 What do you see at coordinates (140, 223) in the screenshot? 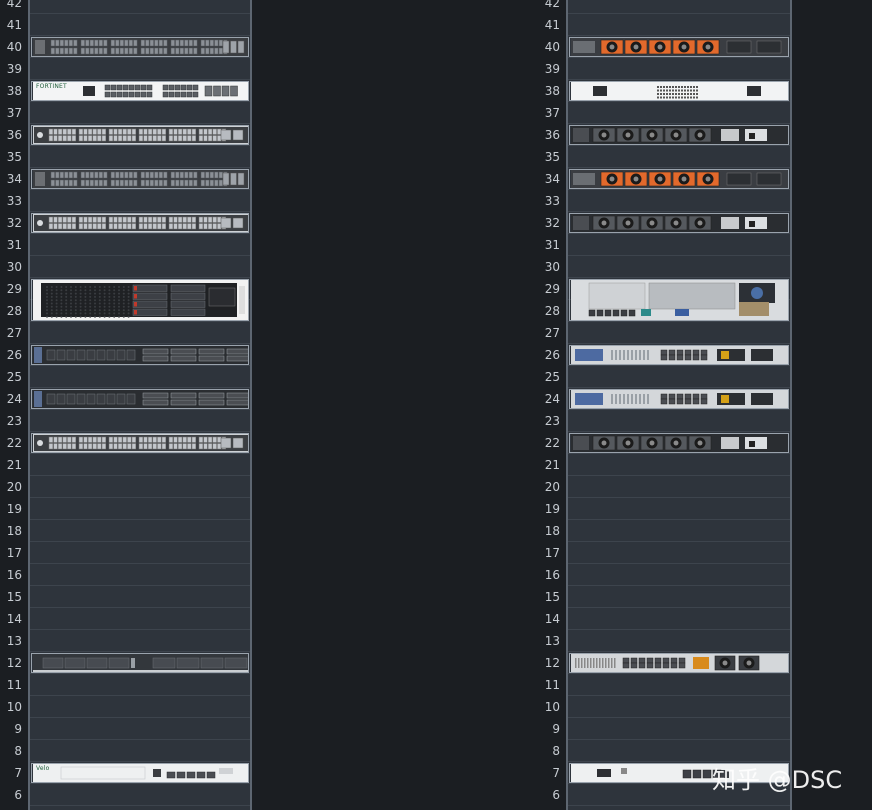
I see `switch-sfp-u32` at bounding box center [140, 223].